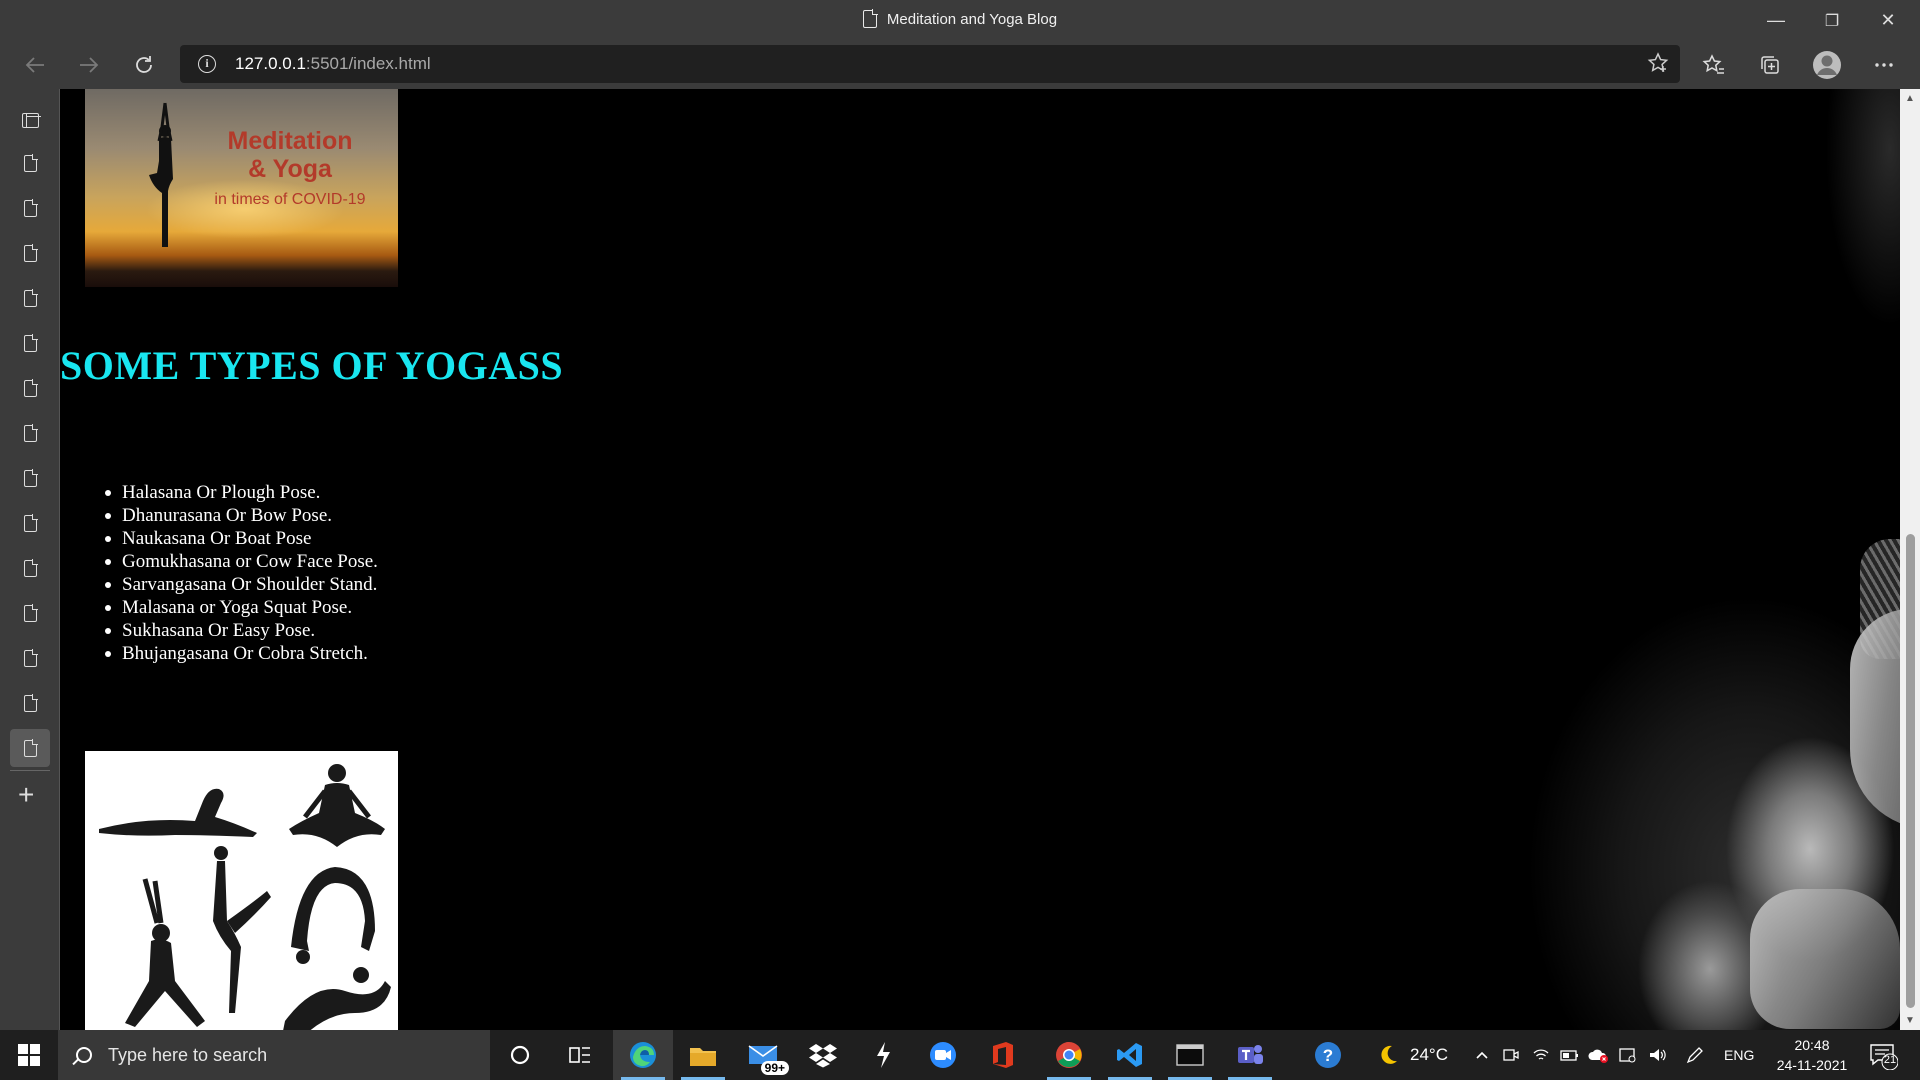  I want to click on tab-actions-button, so click(30, 120).